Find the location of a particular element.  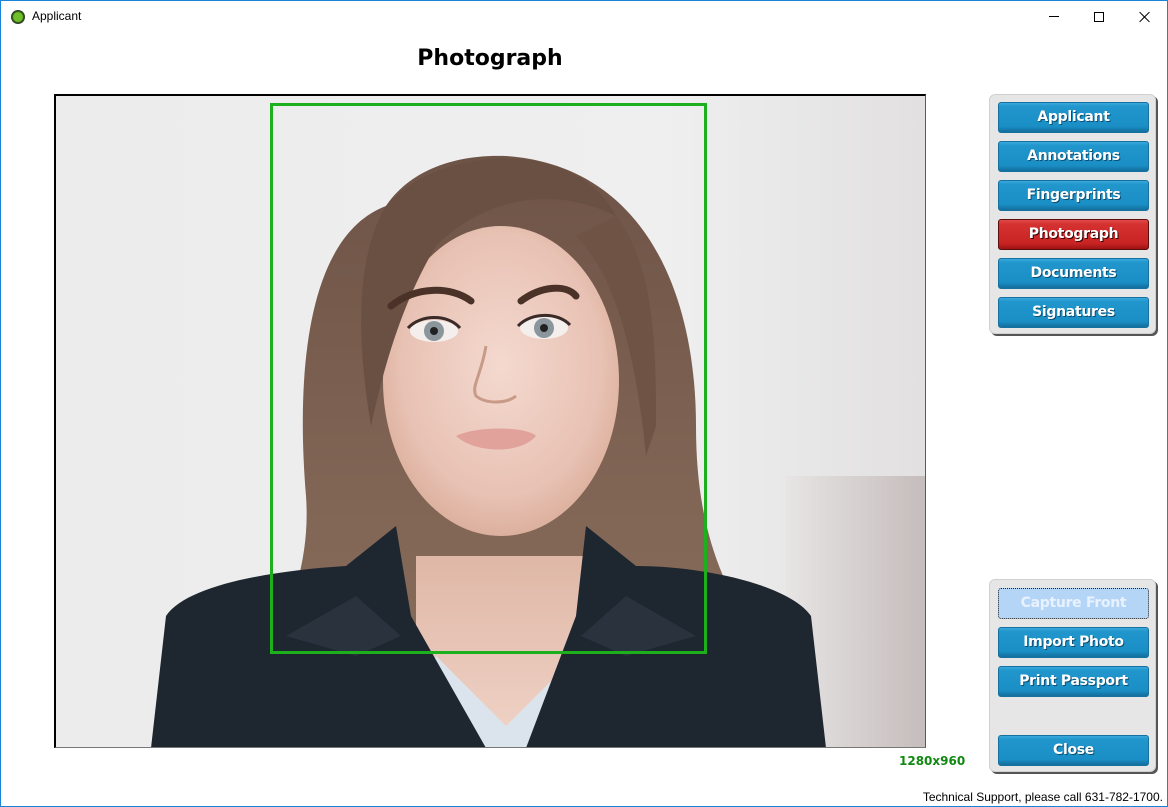

page-title: Photograph is located at coordinates (490, 58).